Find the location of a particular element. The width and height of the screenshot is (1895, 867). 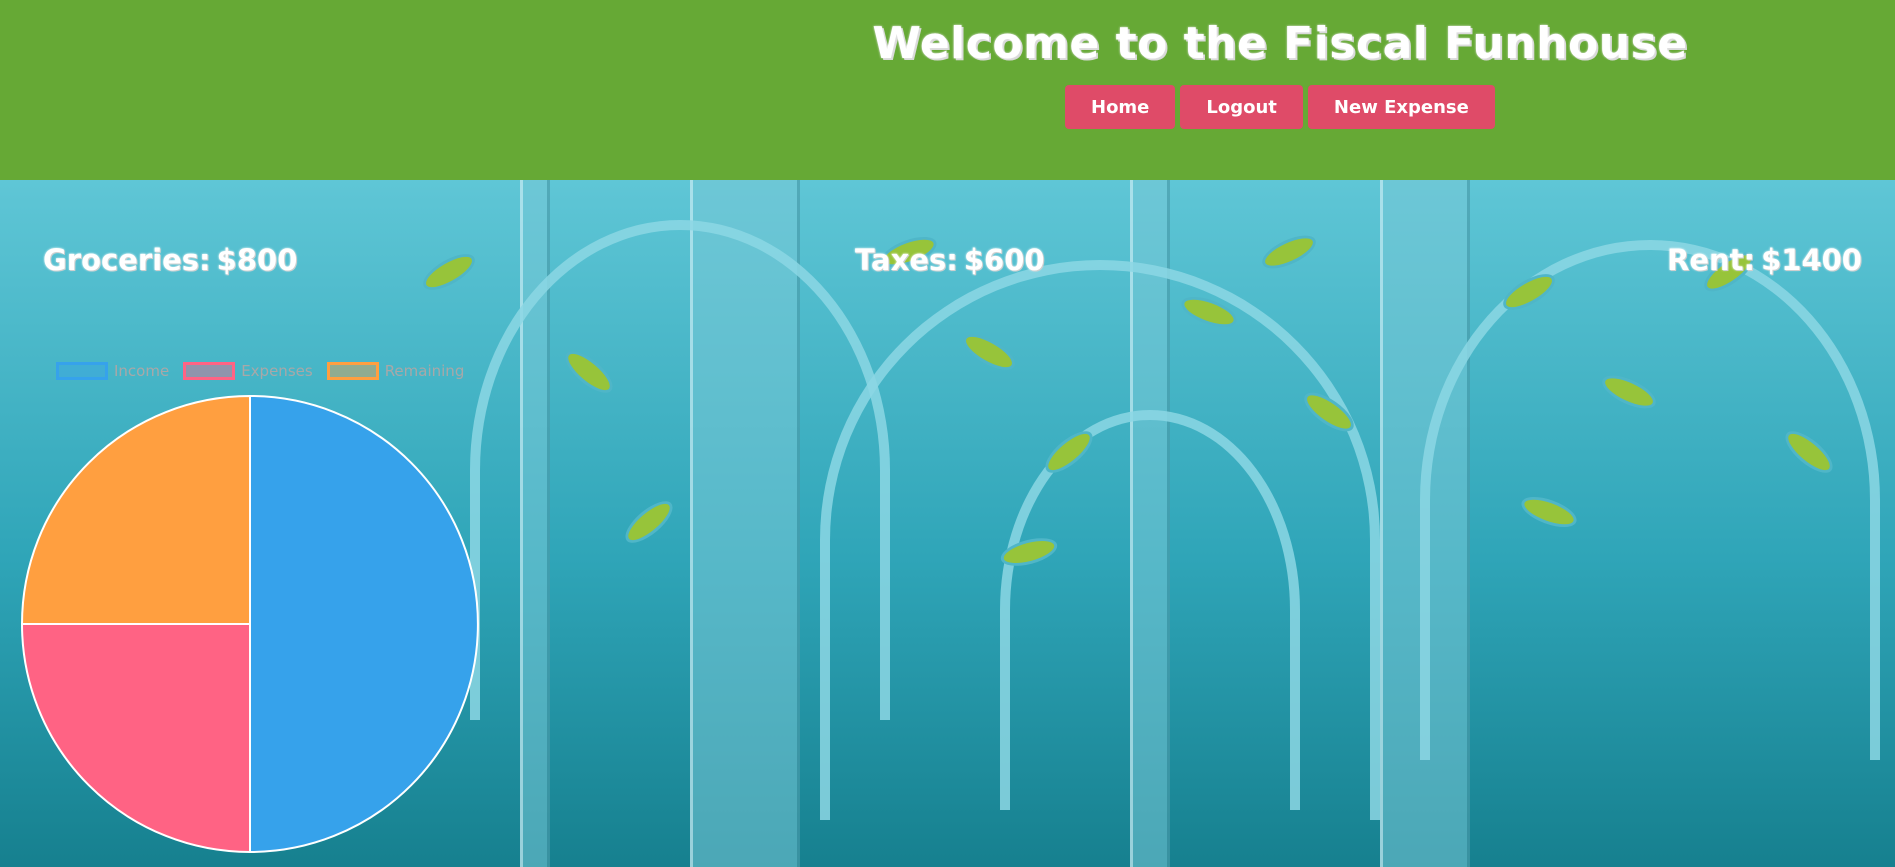

pie-slice-expenses is located at coordinates (135, 738).